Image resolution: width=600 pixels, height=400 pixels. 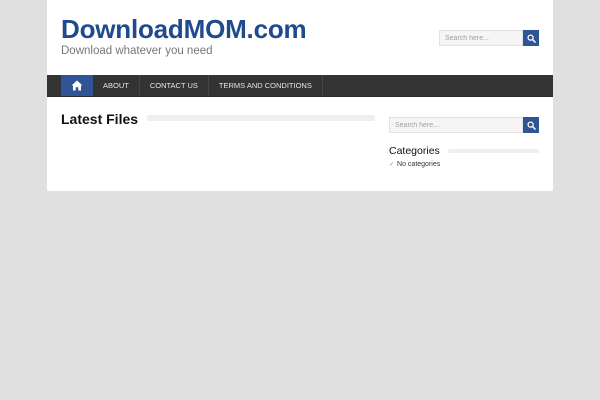 What do you see at coordinates (456, 125) in the screenshot?
I see `sidebar-search-input` at bounding box center [456, 125].